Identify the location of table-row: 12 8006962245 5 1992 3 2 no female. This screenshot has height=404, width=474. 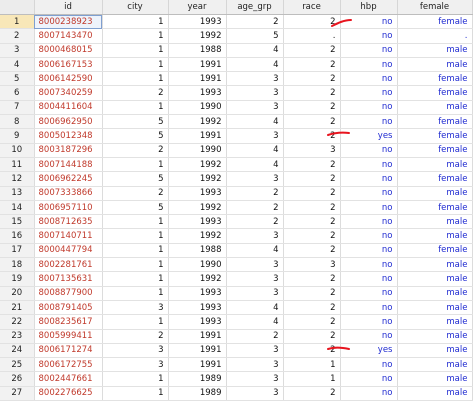
(236, 179).